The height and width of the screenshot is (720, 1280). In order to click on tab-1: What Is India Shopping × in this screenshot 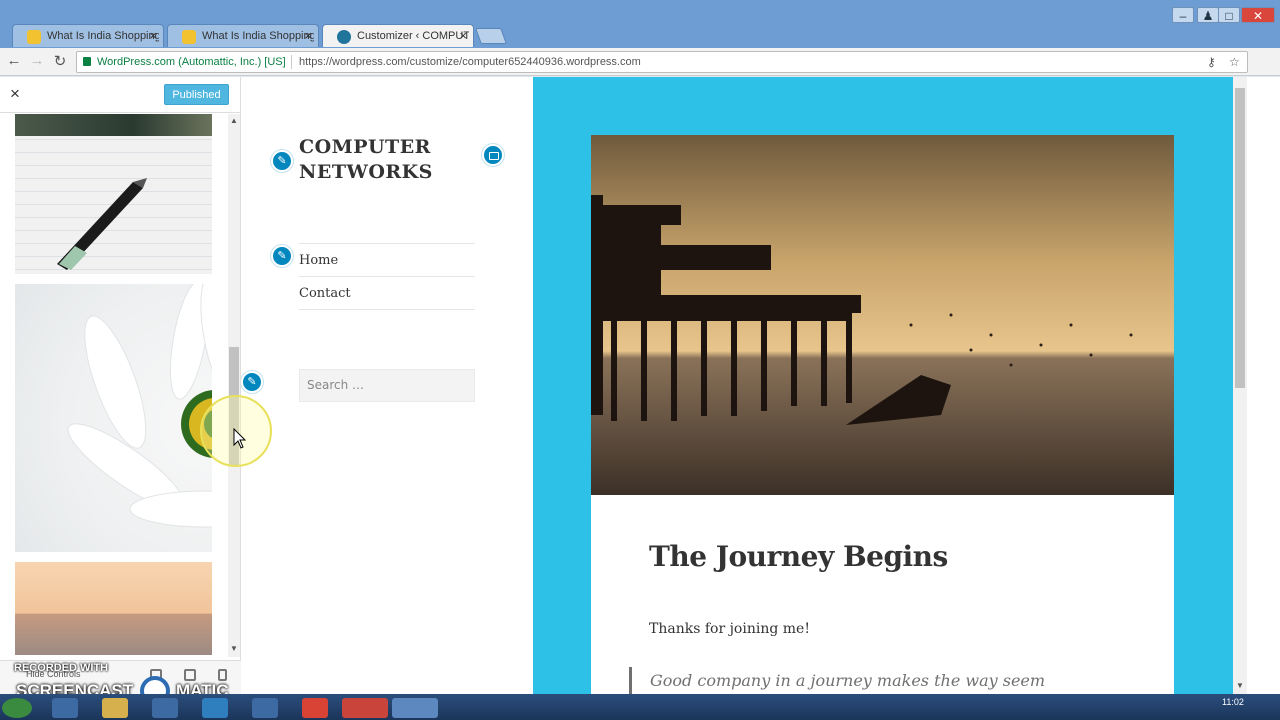, I will do `click(88, 35)`.